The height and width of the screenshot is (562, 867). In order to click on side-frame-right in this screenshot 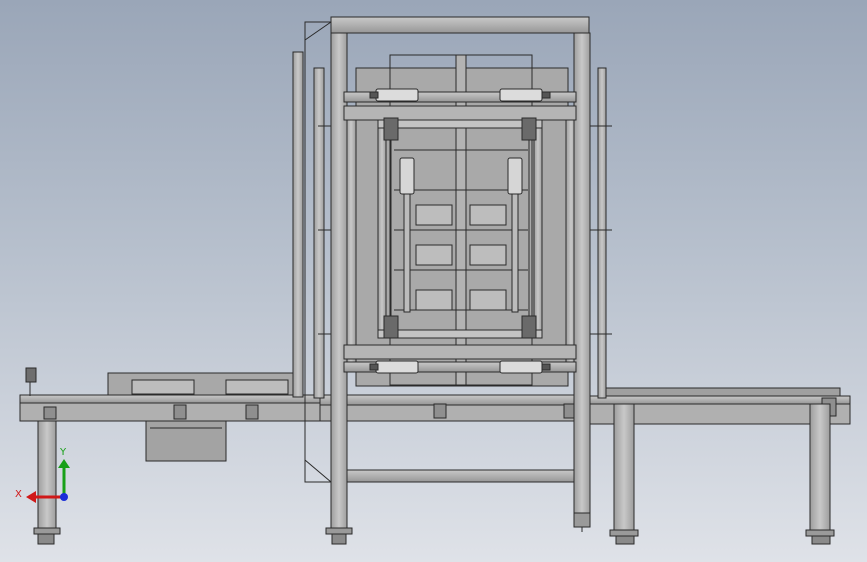, I will do `click(601, 233)`.